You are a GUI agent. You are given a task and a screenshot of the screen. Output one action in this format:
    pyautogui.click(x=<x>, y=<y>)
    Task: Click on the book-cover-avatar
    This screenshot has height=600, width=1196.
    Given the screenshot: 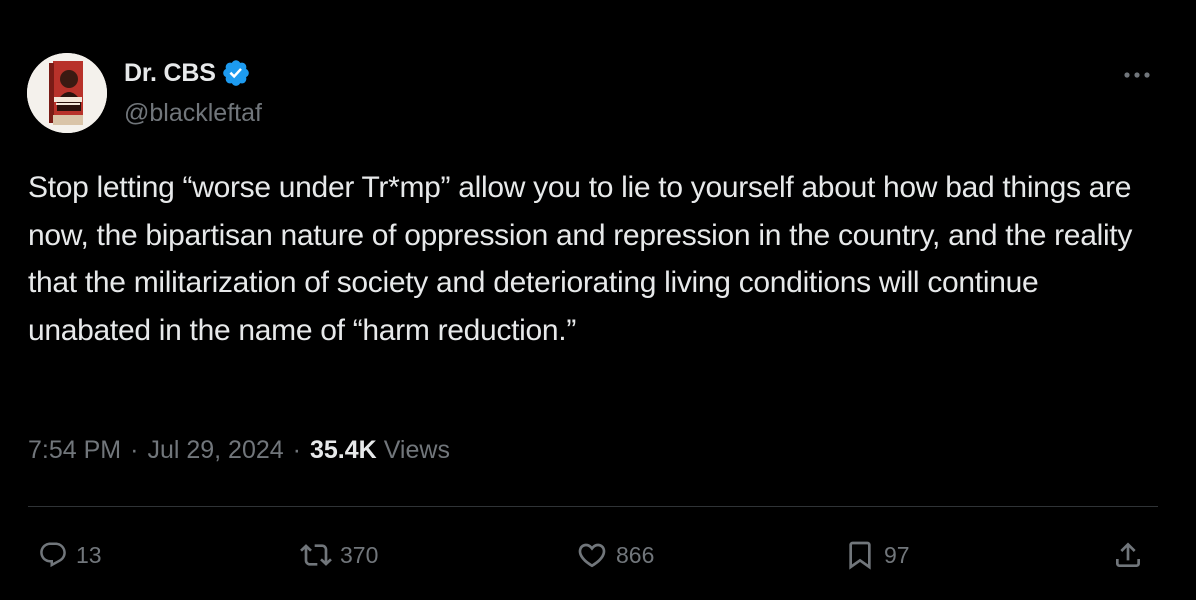 What is the action you would take?
    pyautogui.click(x=67, y=93)
    